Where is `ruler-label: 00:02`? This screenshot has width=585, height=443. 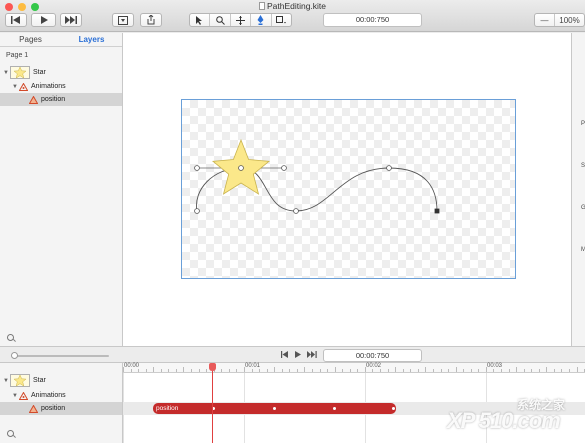 ruler-label: 00:02 is located at coordinates (374, 366).